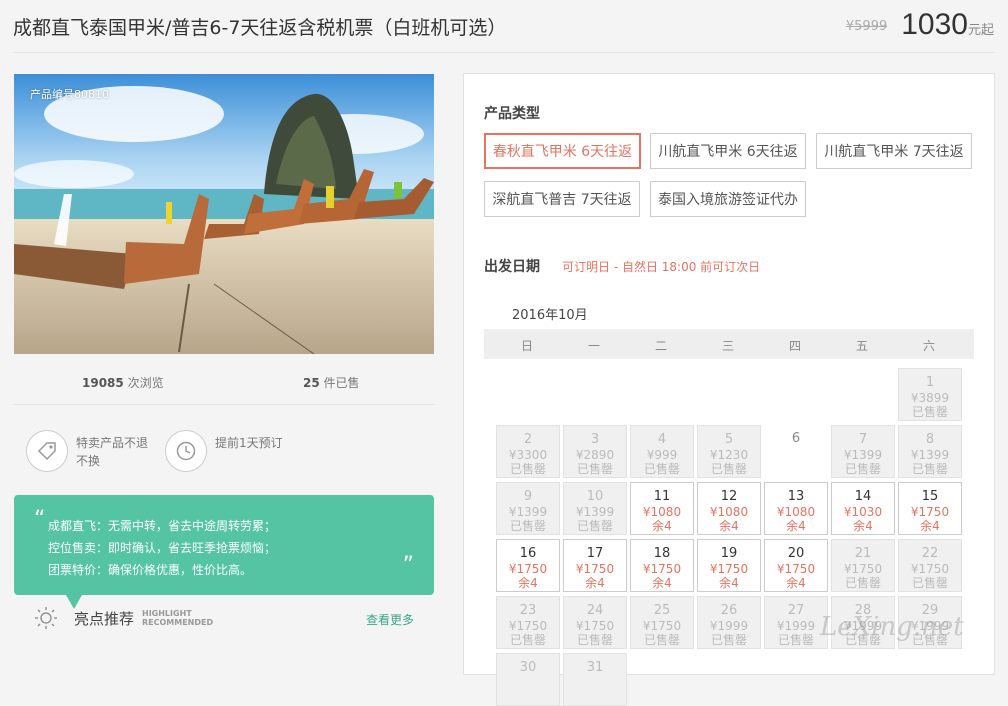 The width and height of the screenshot is (1008, 706). Describe the element at coordinates (728, 151) in the screenshot. I see `option-sichuan-krabi-6d: 川航直飞甲米 6天往返` at that location.